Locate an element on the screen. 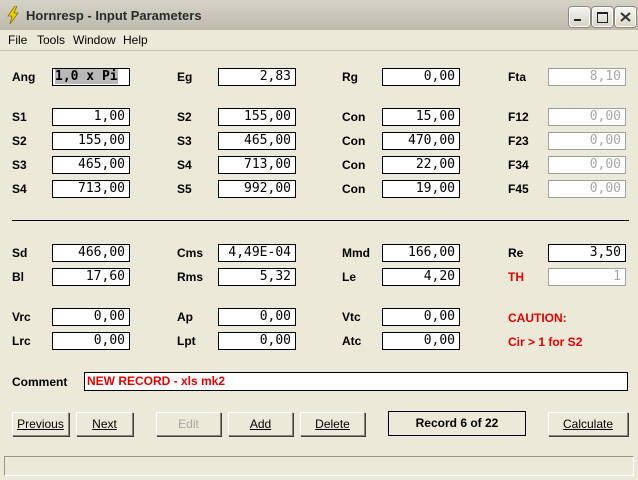 Image resolution: width=638 pixels, height=480 pixels. menu-file: File is located at coordinates (17, 40).